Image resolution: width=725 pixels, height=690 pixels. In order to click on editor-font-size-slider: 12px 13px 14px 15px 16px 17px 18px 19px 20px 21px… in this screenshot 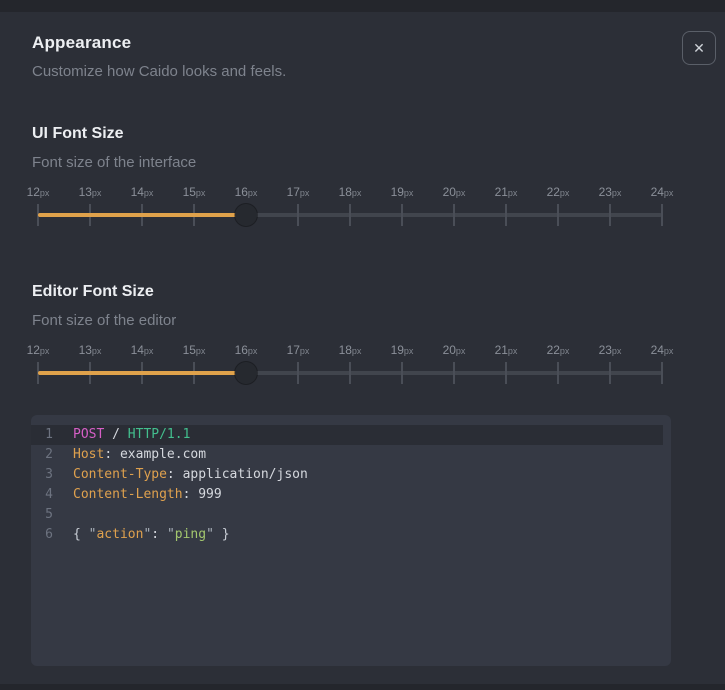, I will do `click(350, 365)`.